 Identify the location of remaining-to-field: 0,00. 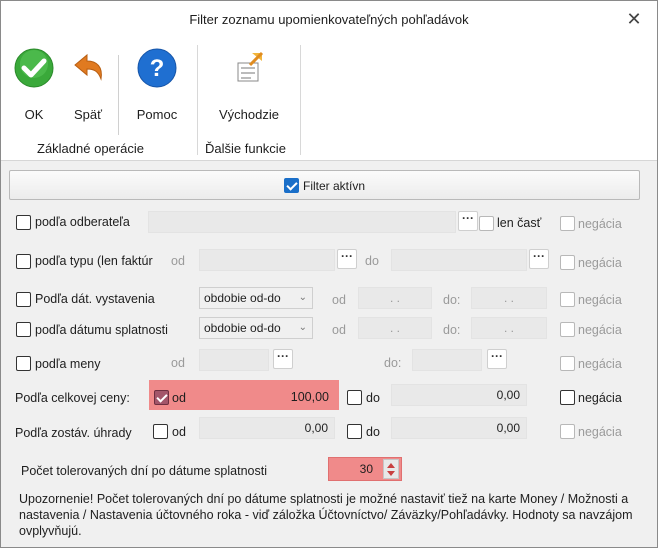
(459, 428).